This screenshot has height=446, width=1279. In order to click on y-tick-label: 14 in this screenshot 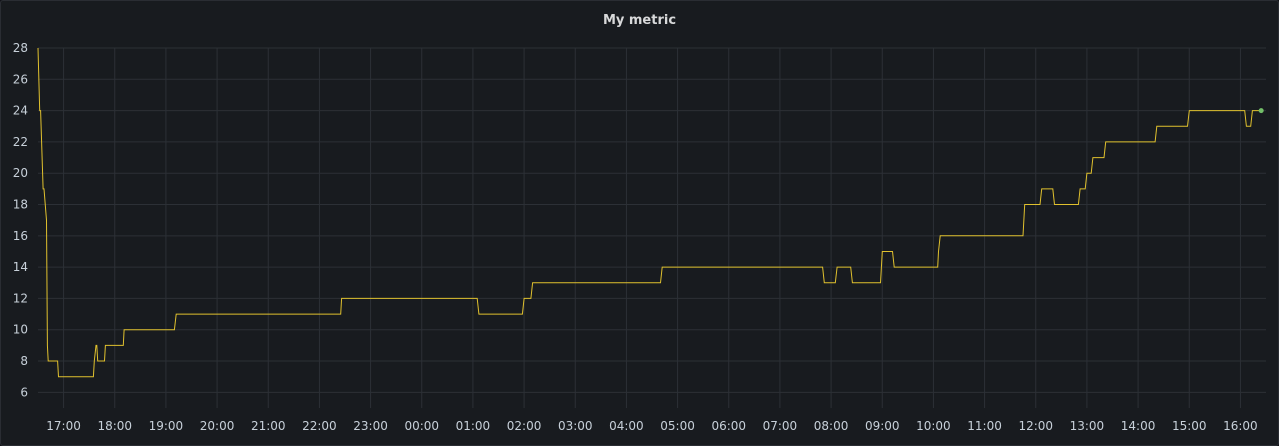, I will do `click(20, 267)`.